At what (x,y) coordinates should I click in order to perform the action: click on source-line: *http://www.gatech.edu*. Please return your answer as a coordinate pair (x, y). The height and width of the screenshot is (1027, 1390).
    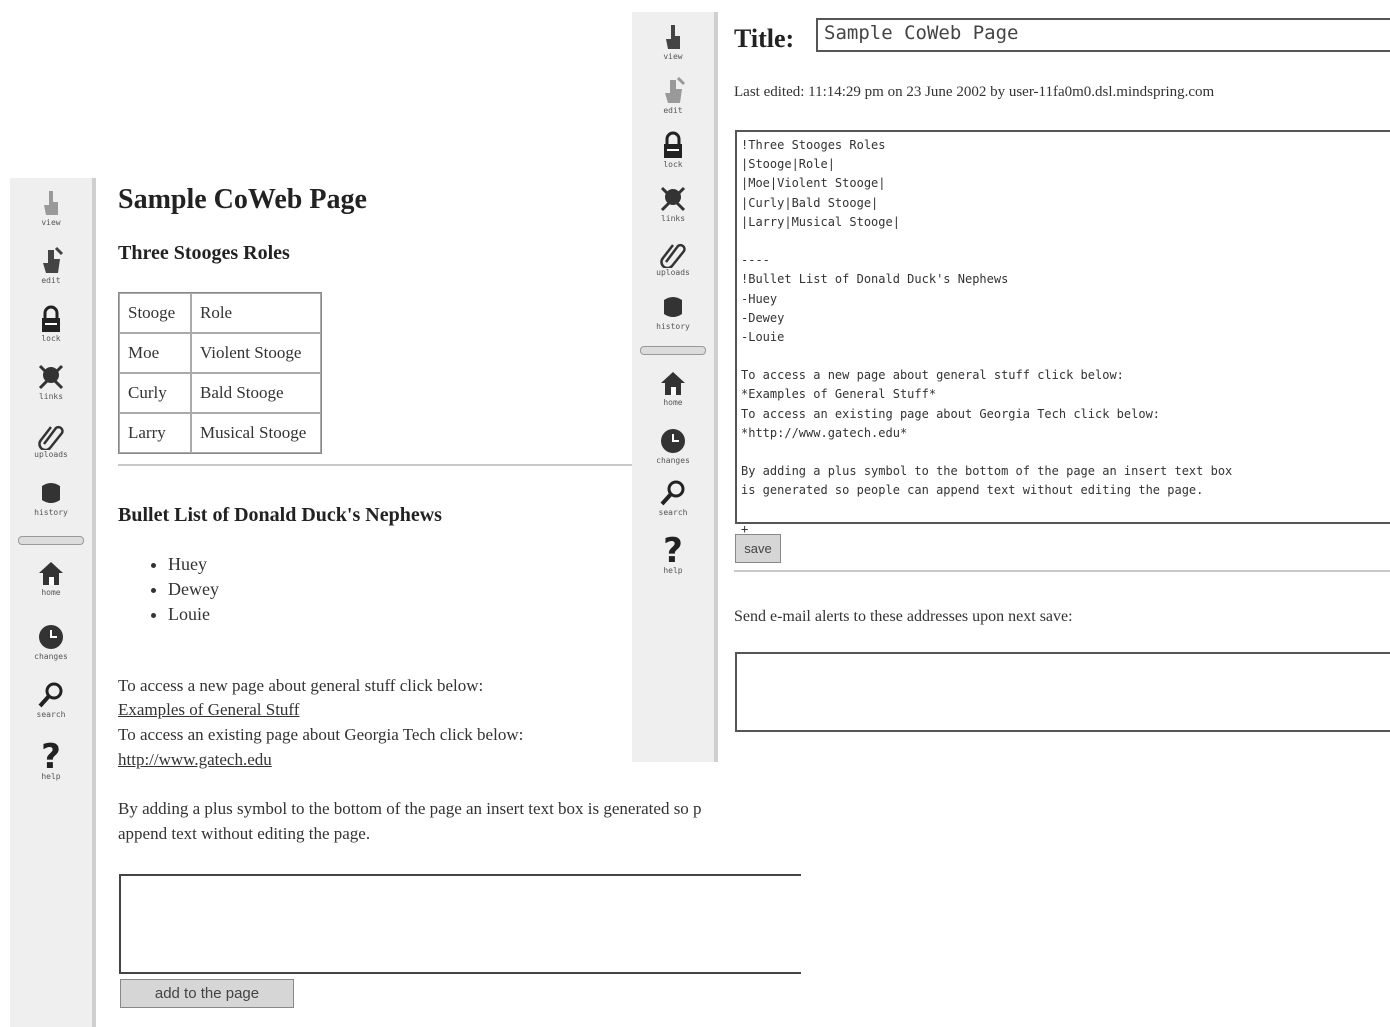
    Looking at the image, I should click on (824, 432).